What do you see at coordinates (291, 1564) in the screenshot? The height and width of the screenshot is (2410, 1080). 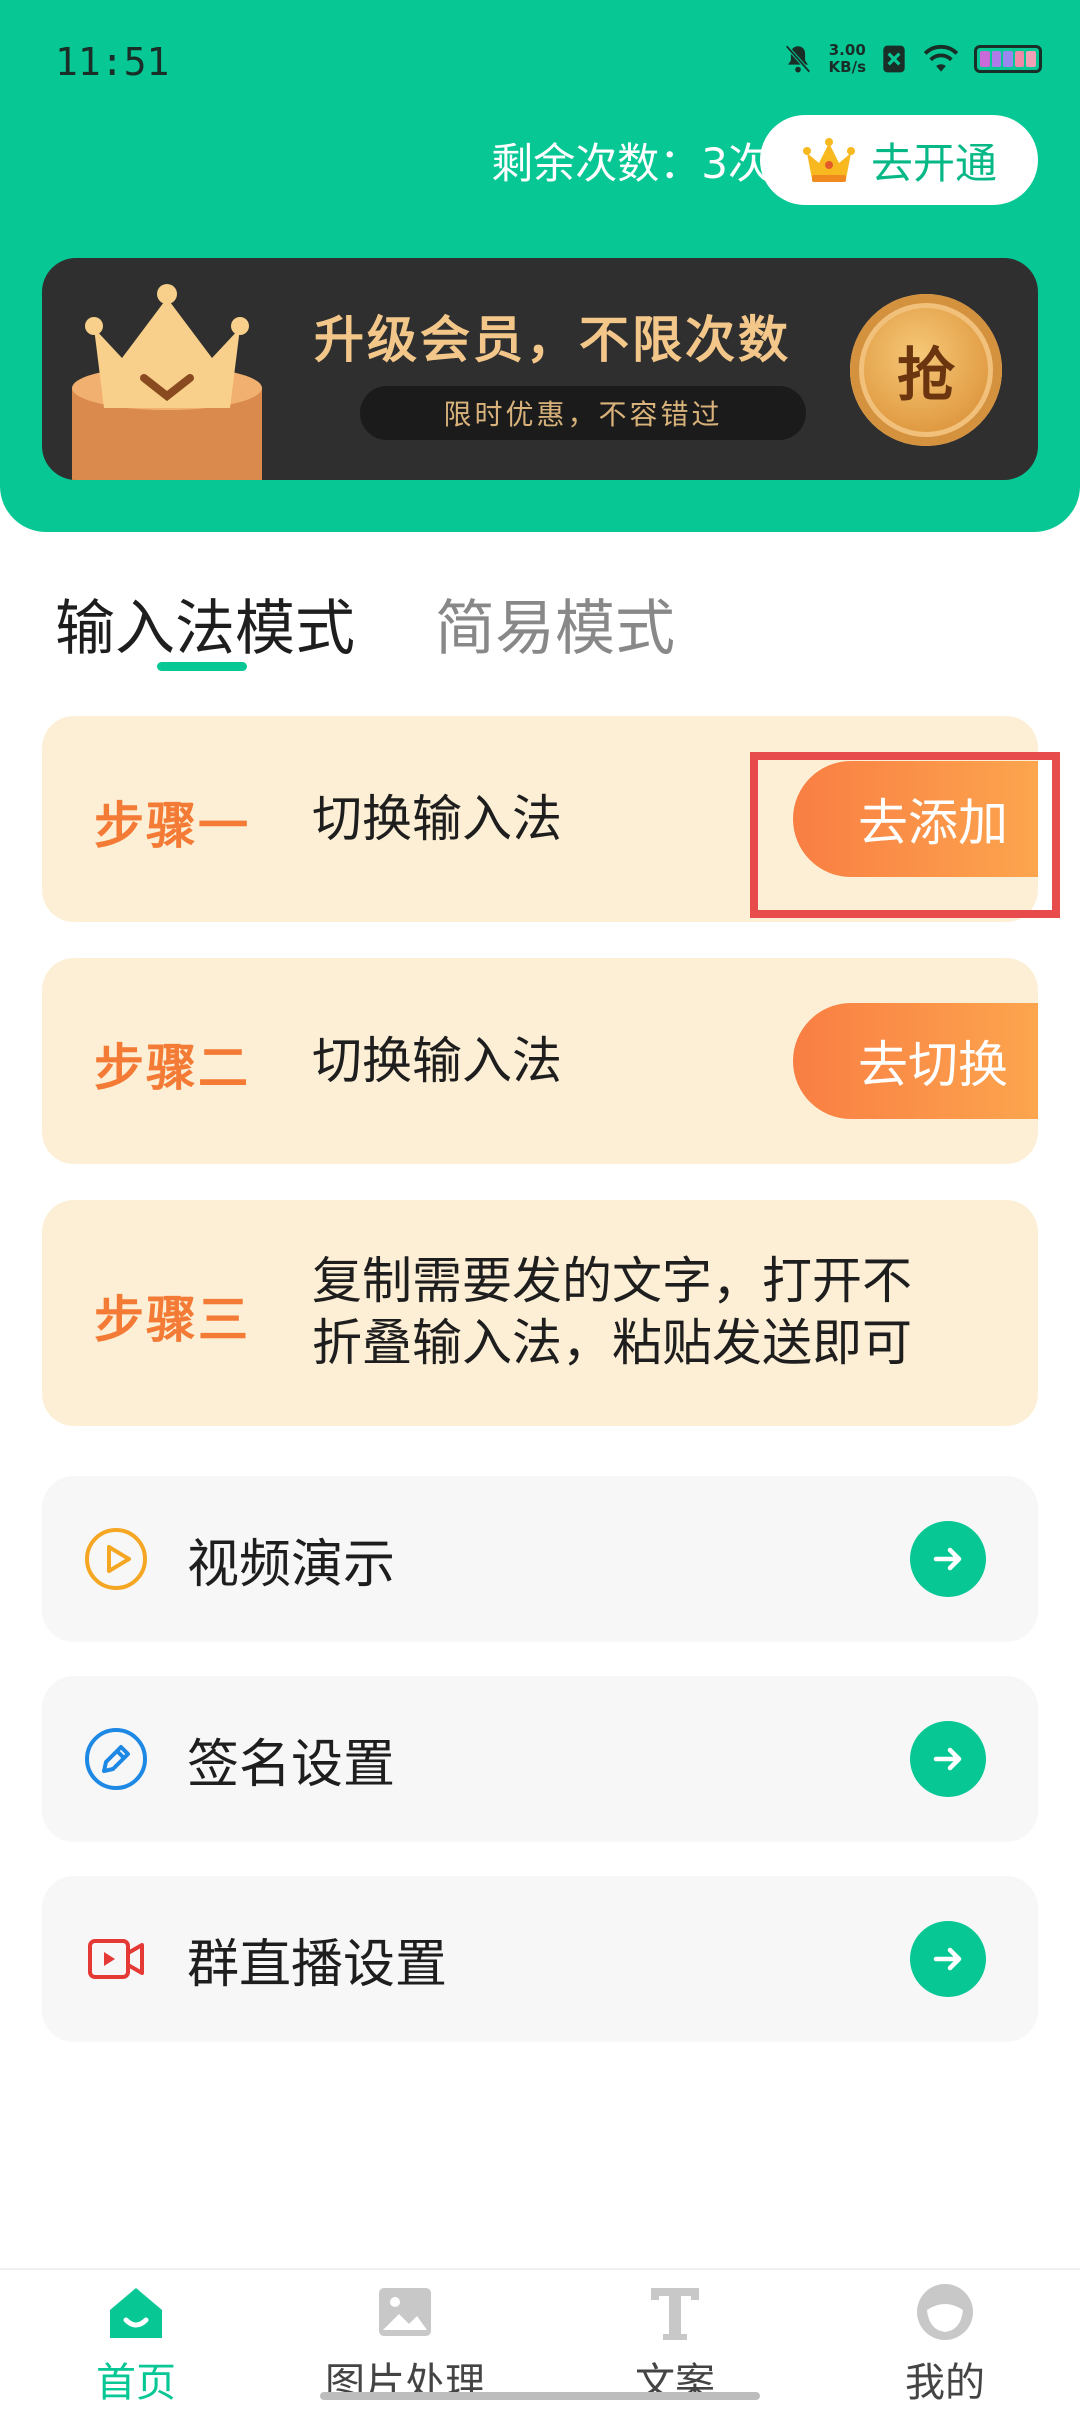 I see `menu-label: 视频演示` at bounding box center [291, 1564].